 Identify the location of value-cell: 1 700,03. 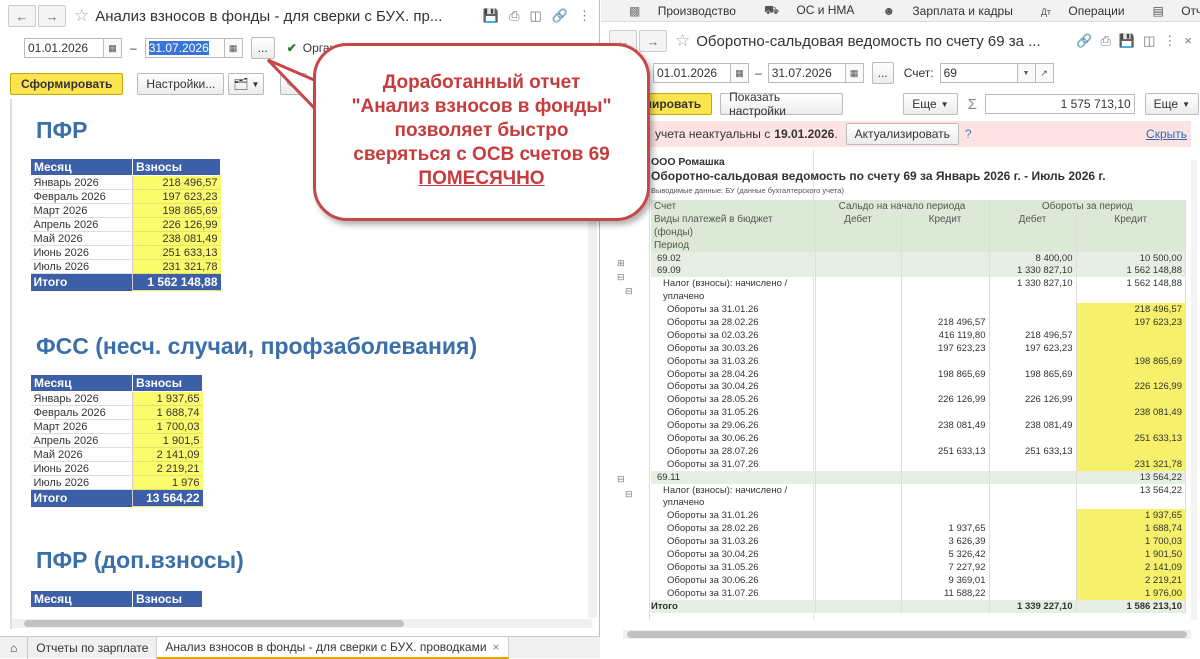
(167, 426).